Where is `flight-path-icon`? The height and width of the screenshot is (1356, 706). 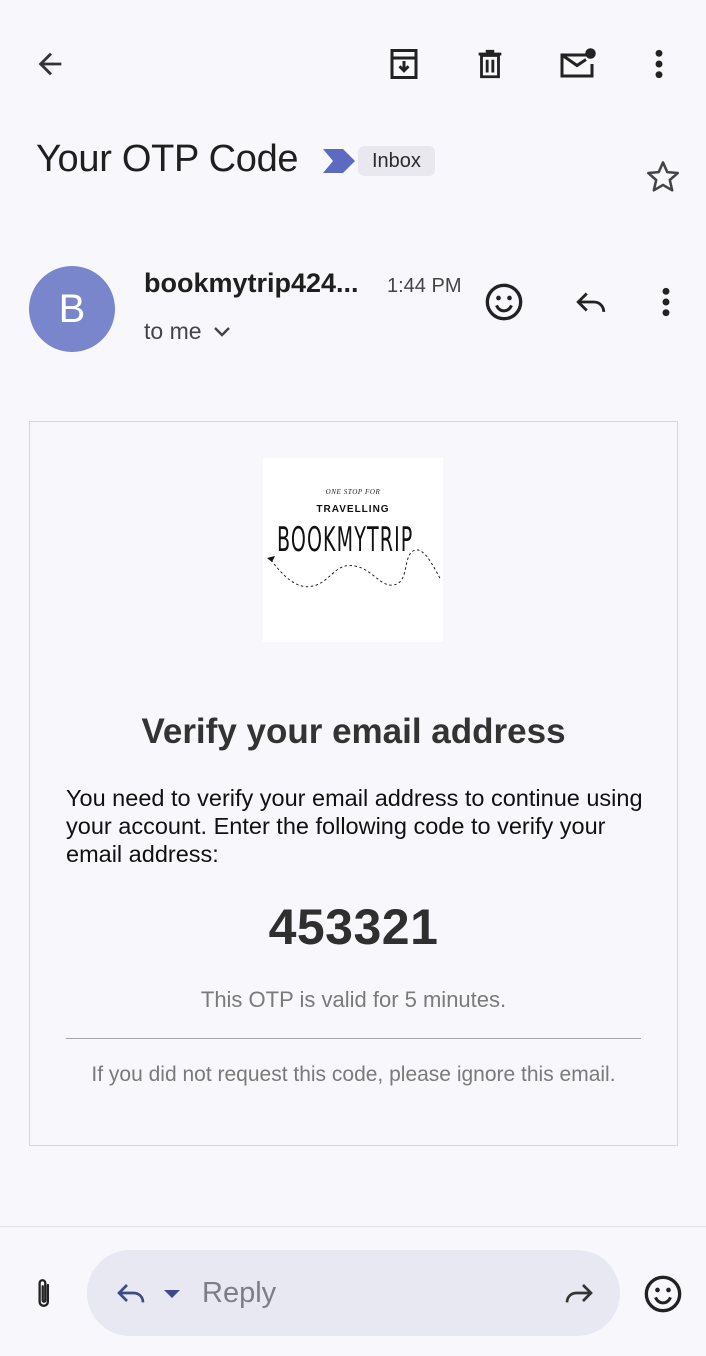
flight-path-icon is located at coordinates (354, 568).